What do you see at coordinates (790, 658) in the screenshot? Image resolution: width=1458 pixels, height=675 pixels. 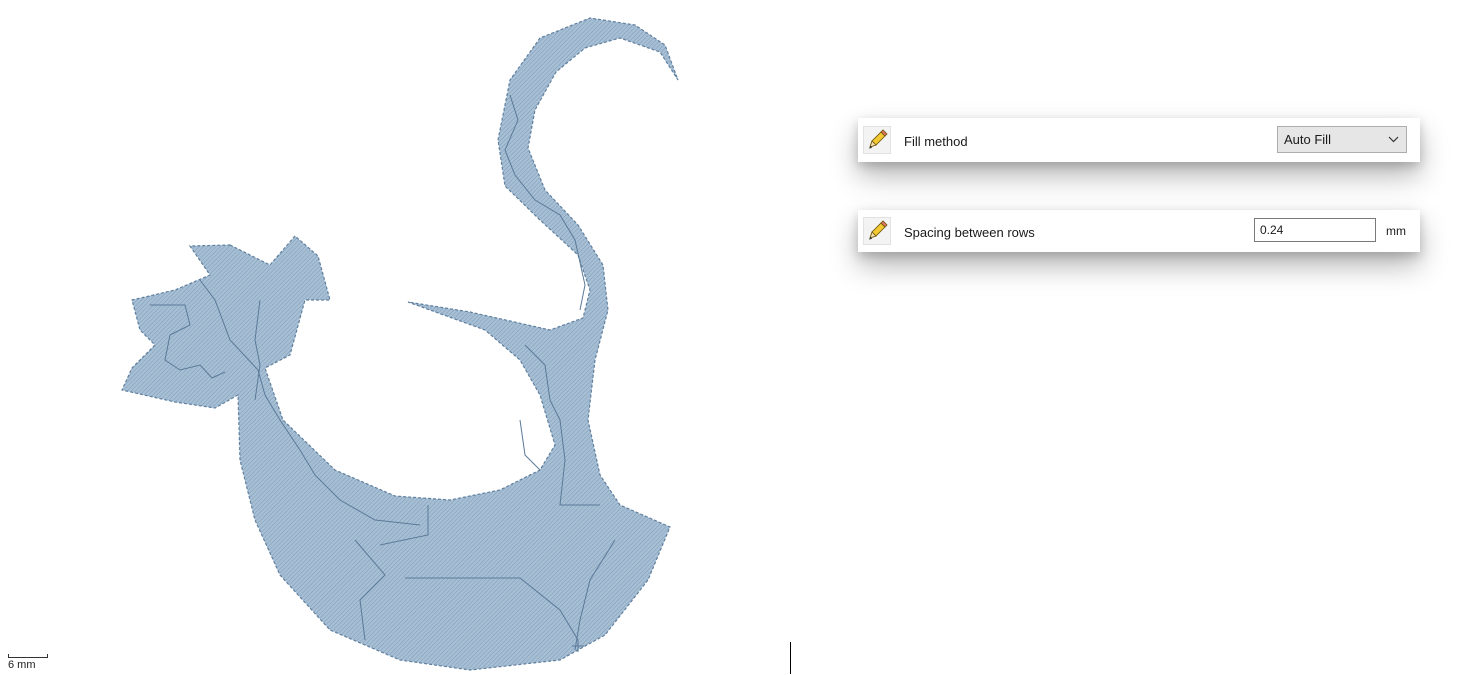 I see `text-cursor` at bounding box center [790, 658].